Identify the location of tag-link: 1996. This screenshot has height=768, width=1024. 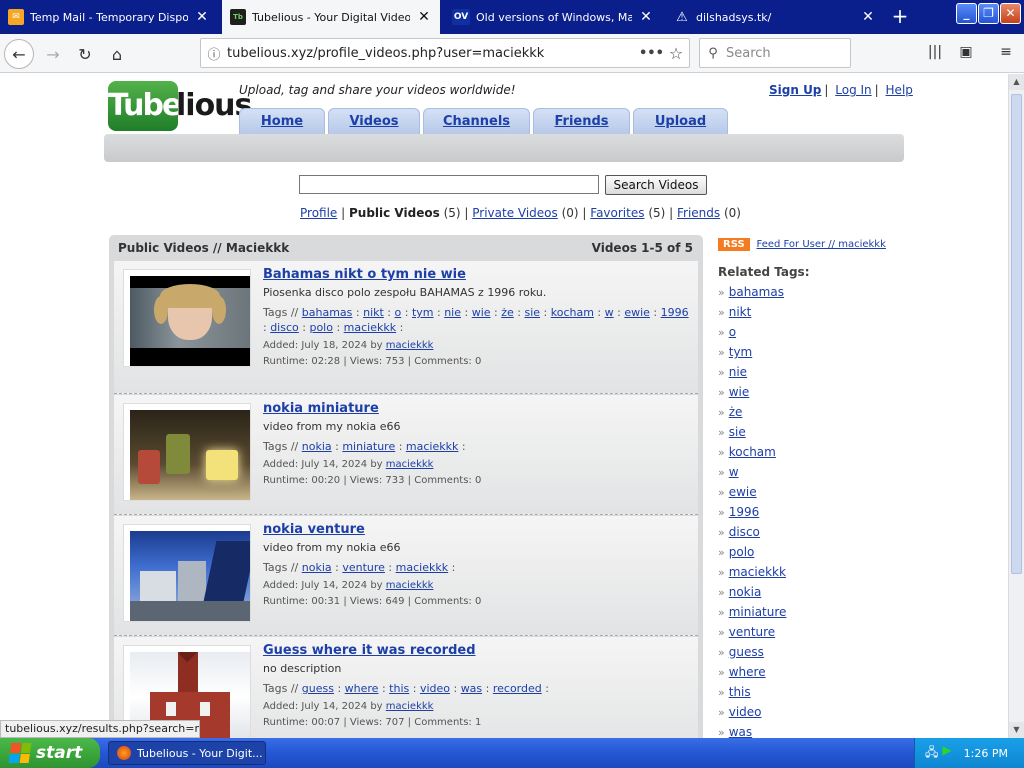
(675, 312).